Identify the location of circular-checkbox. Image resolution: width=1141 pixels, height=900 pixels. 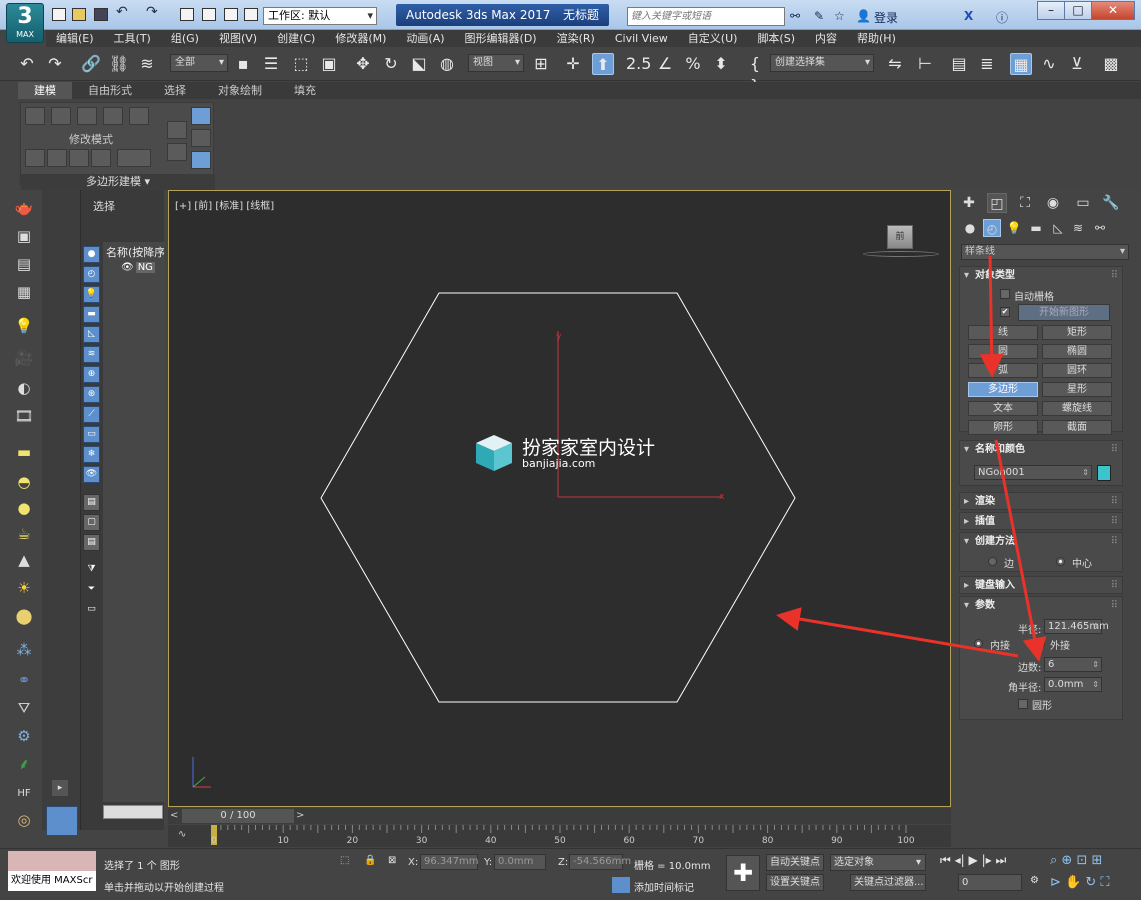
(1023, 704).